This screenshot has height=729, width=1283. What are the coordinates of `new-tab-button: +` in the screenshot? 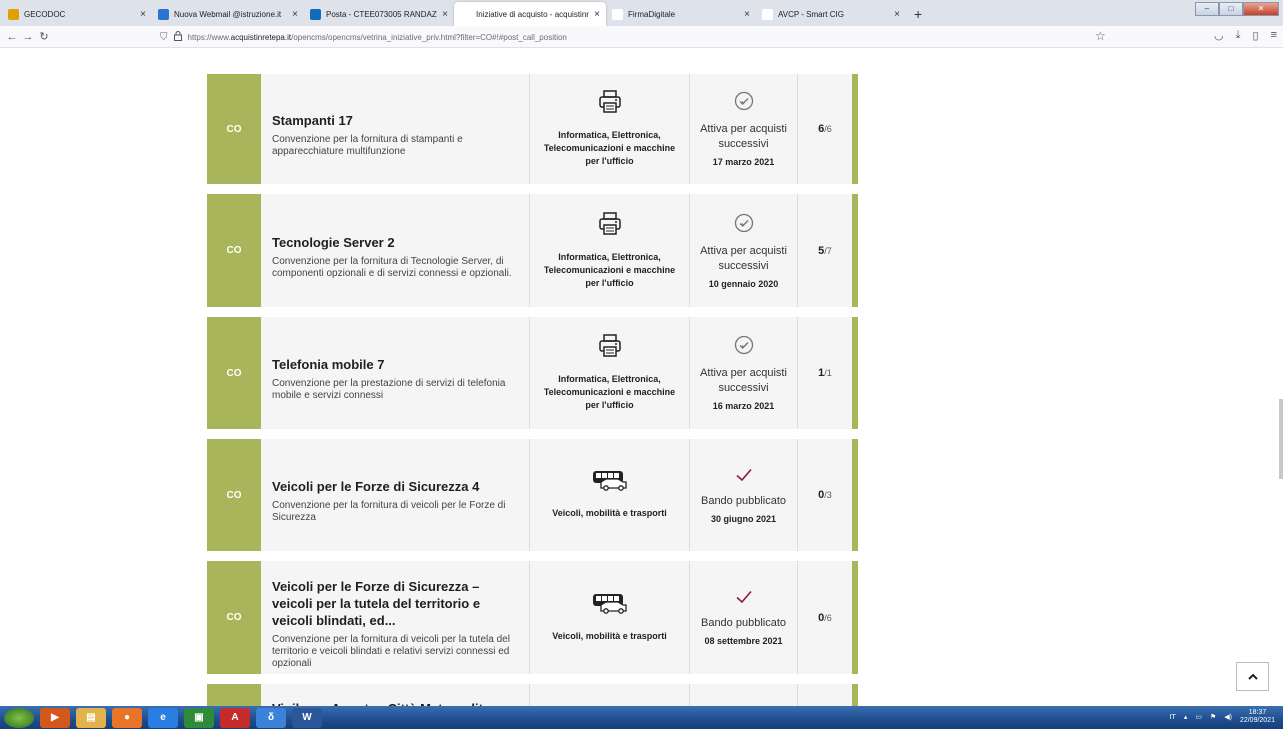 It's located at (918, 14).